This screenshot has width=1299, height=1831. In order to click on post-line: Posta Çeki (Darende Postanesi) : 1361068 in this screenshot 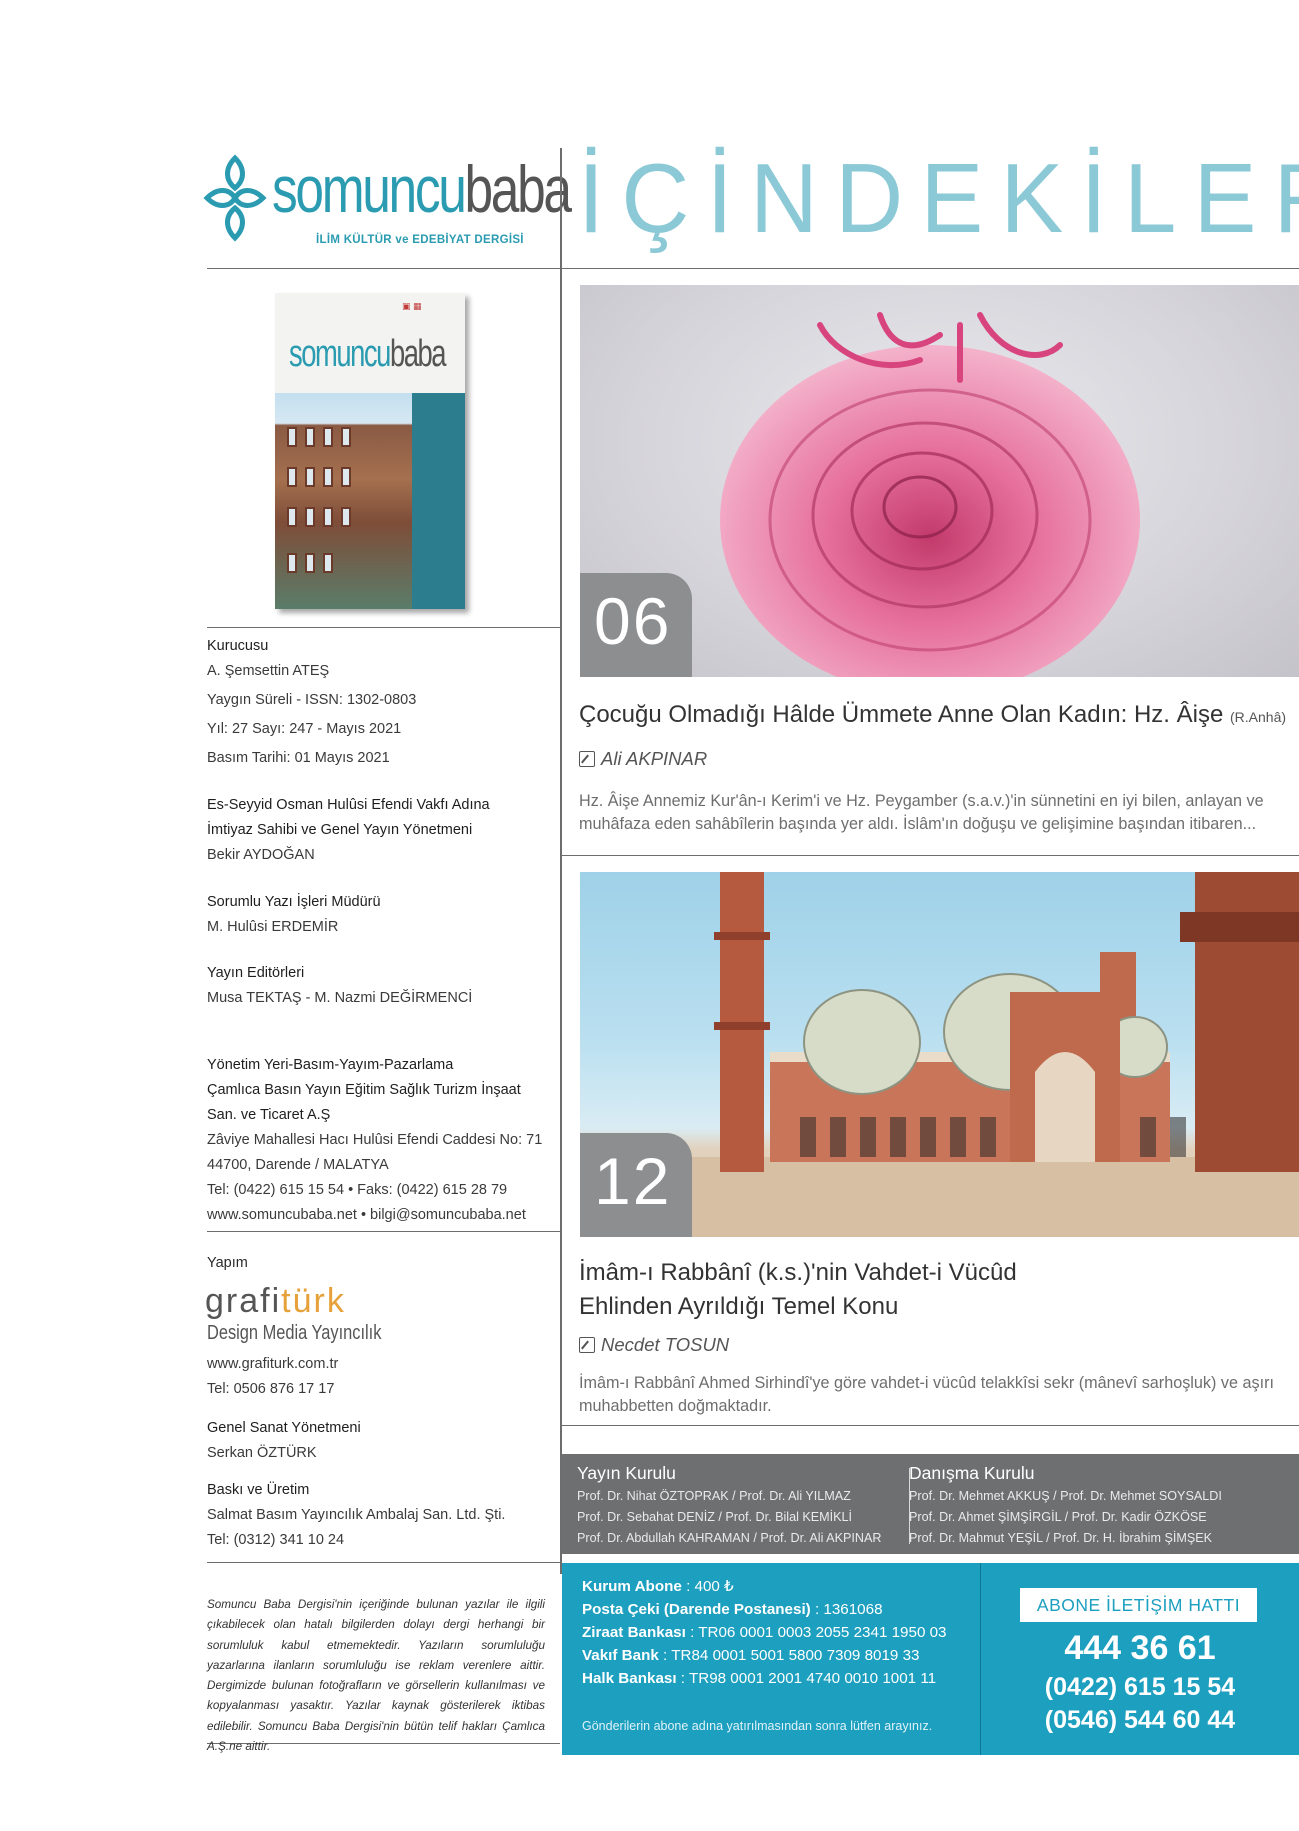, I will do `click(732, 1609)`.